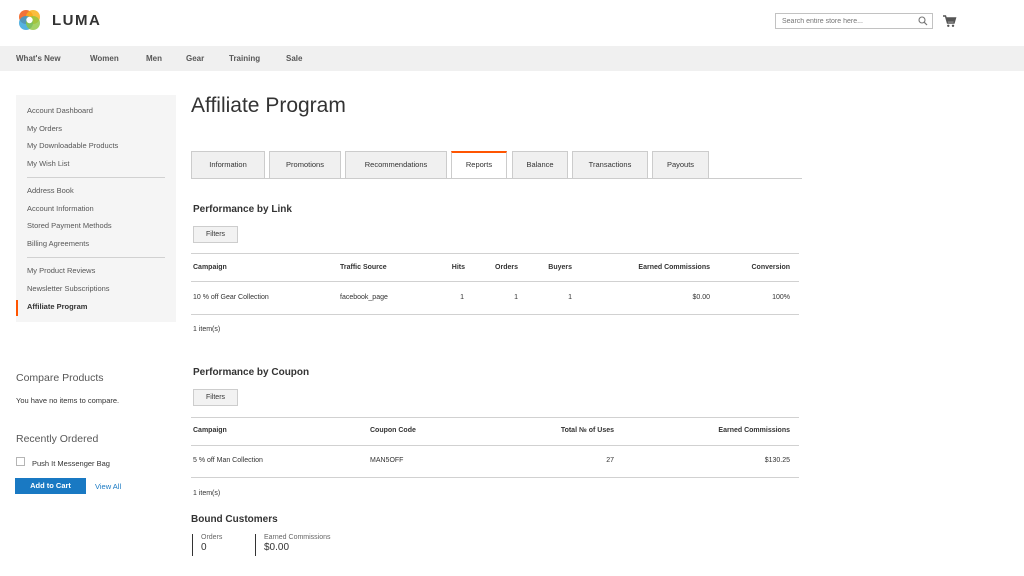 Image resolution: width=1024 pixels, height=576 pixels. I want to click on link-col-buyers: Buyers, so click(552, 267).